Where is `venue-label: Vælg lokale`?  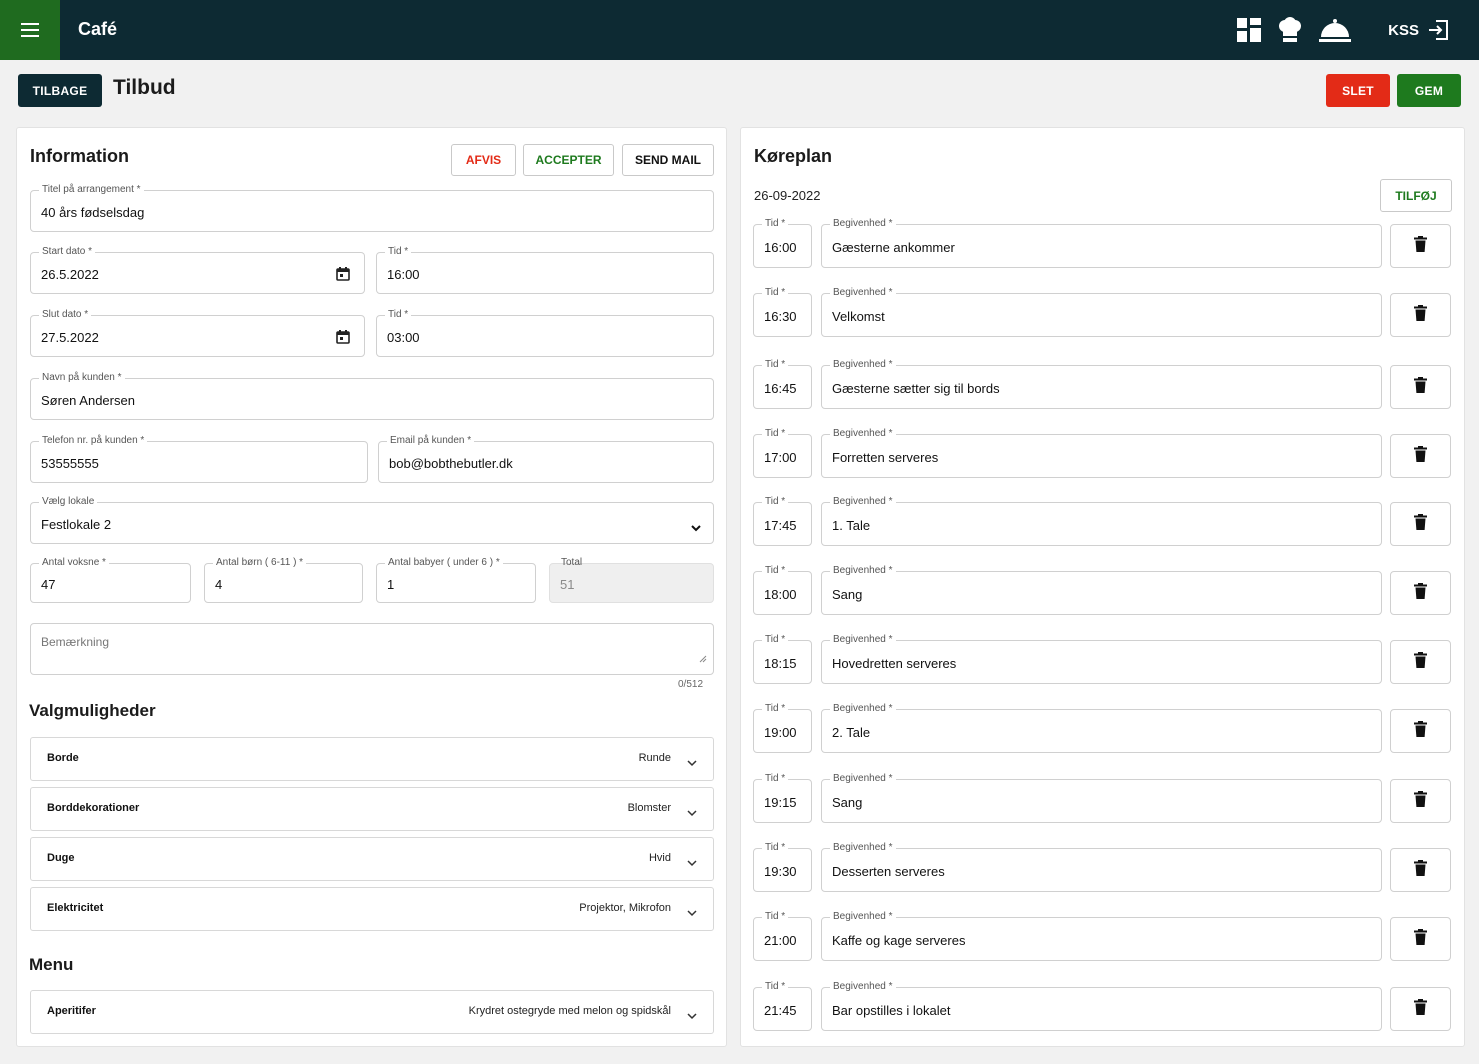 venue-label: Vælg lokale is located at coordinates (68, 501).